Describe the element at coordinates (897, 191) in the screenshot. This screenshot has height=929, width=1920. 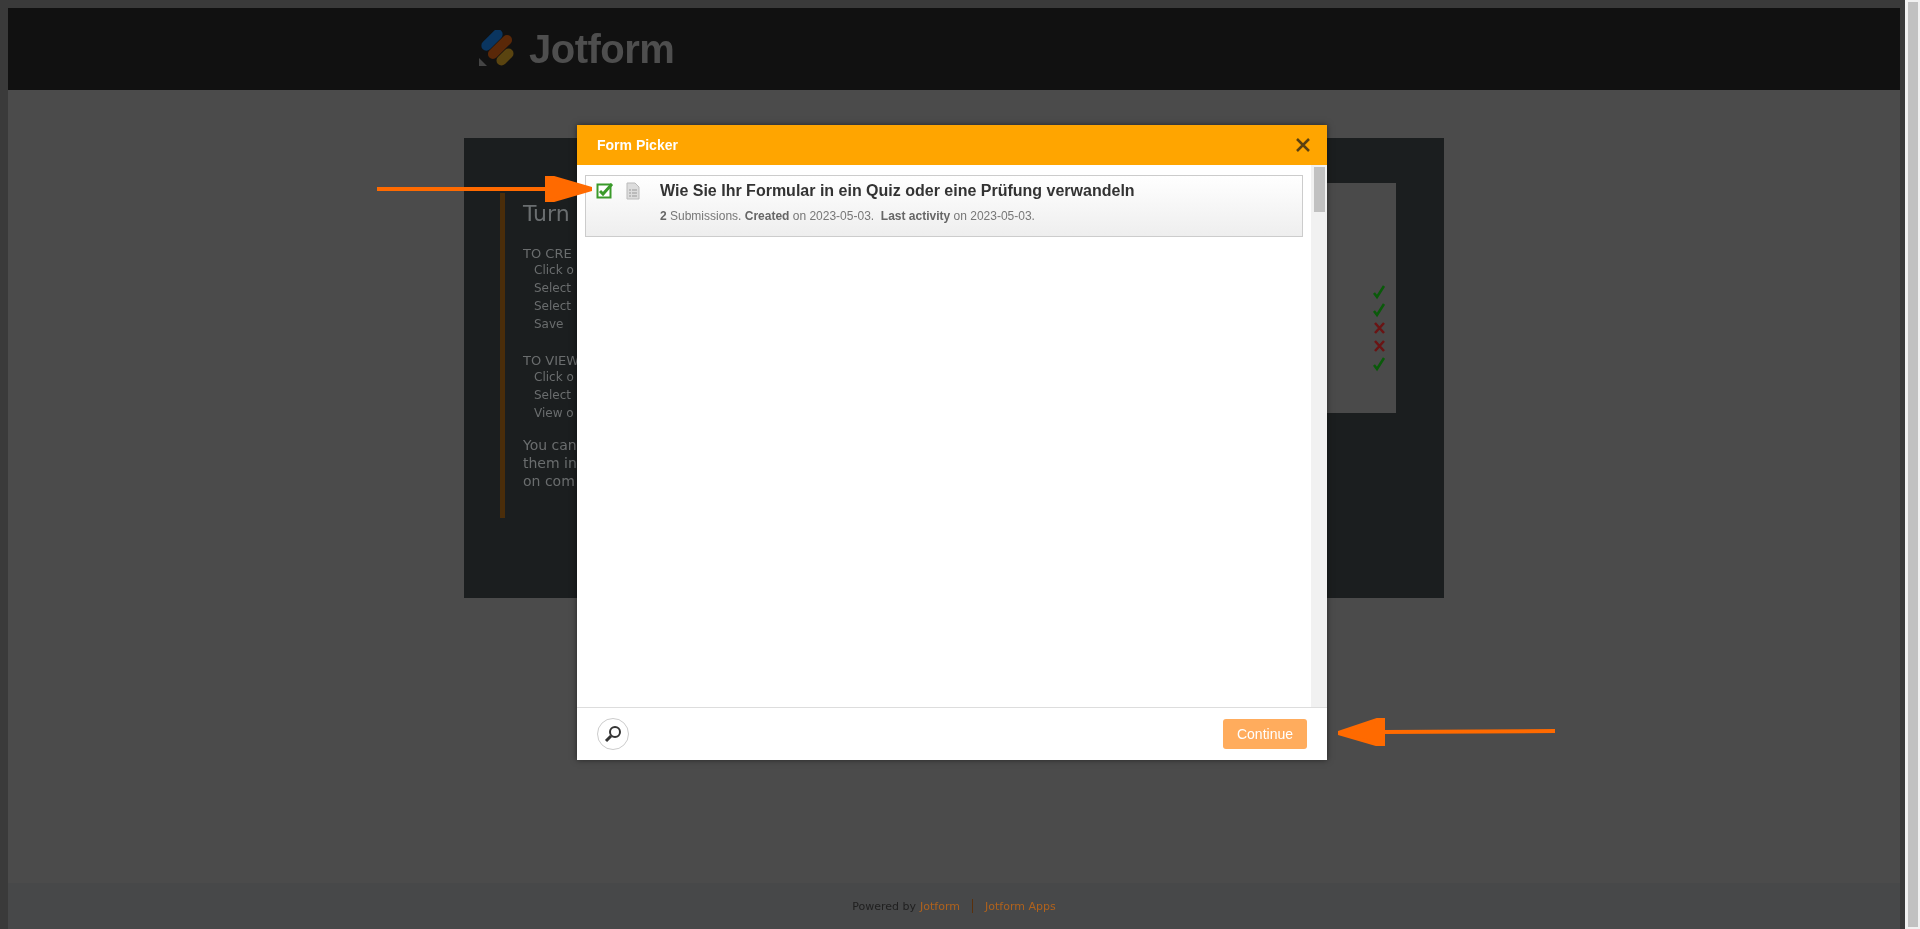
I see `form-title: Wie Sie Ihr Formular in ein Quiz oder eine Prüfung verwandeln` at that location.